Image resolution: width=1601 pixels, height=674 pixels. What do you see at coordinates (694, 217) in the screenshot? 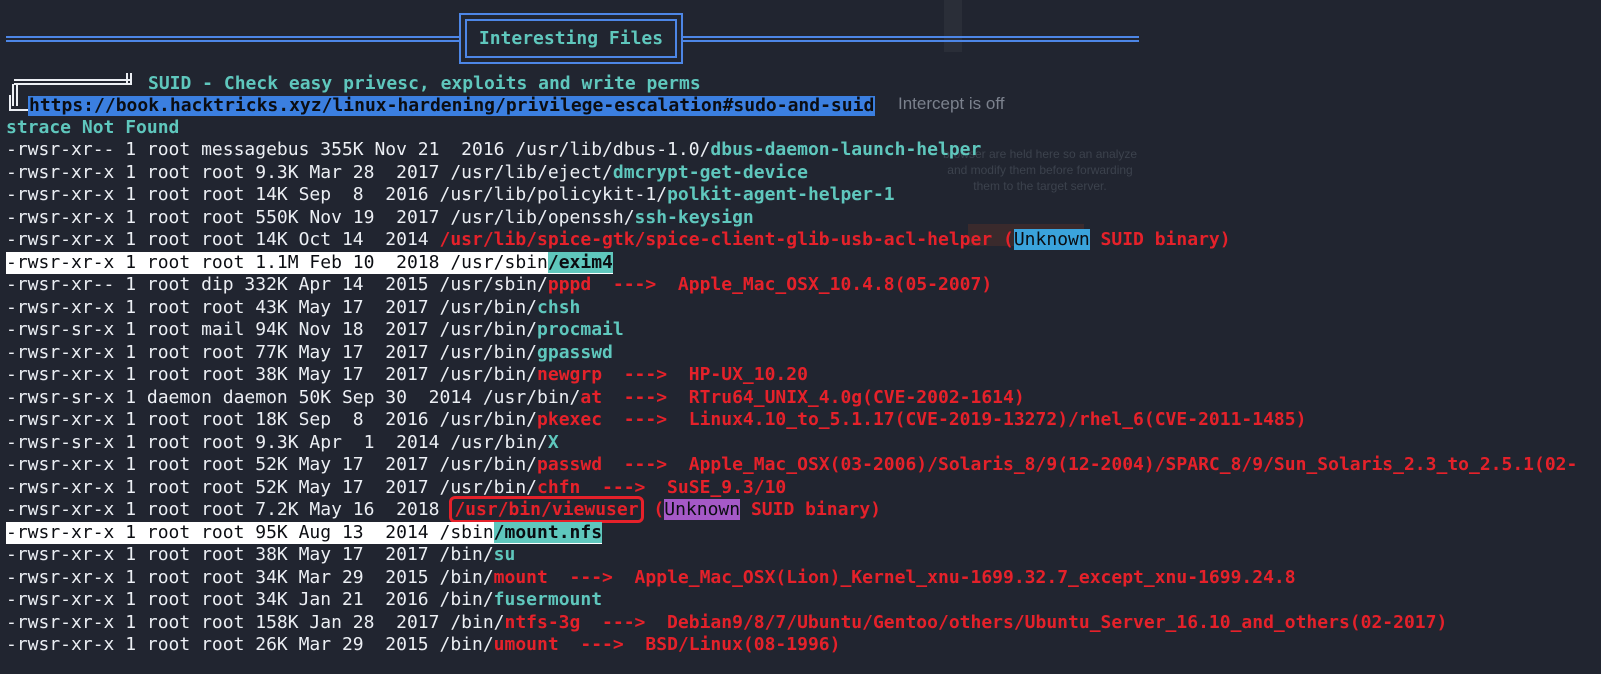
I see `binary-name: ssh-keysign` at bounding box center [694, 217].